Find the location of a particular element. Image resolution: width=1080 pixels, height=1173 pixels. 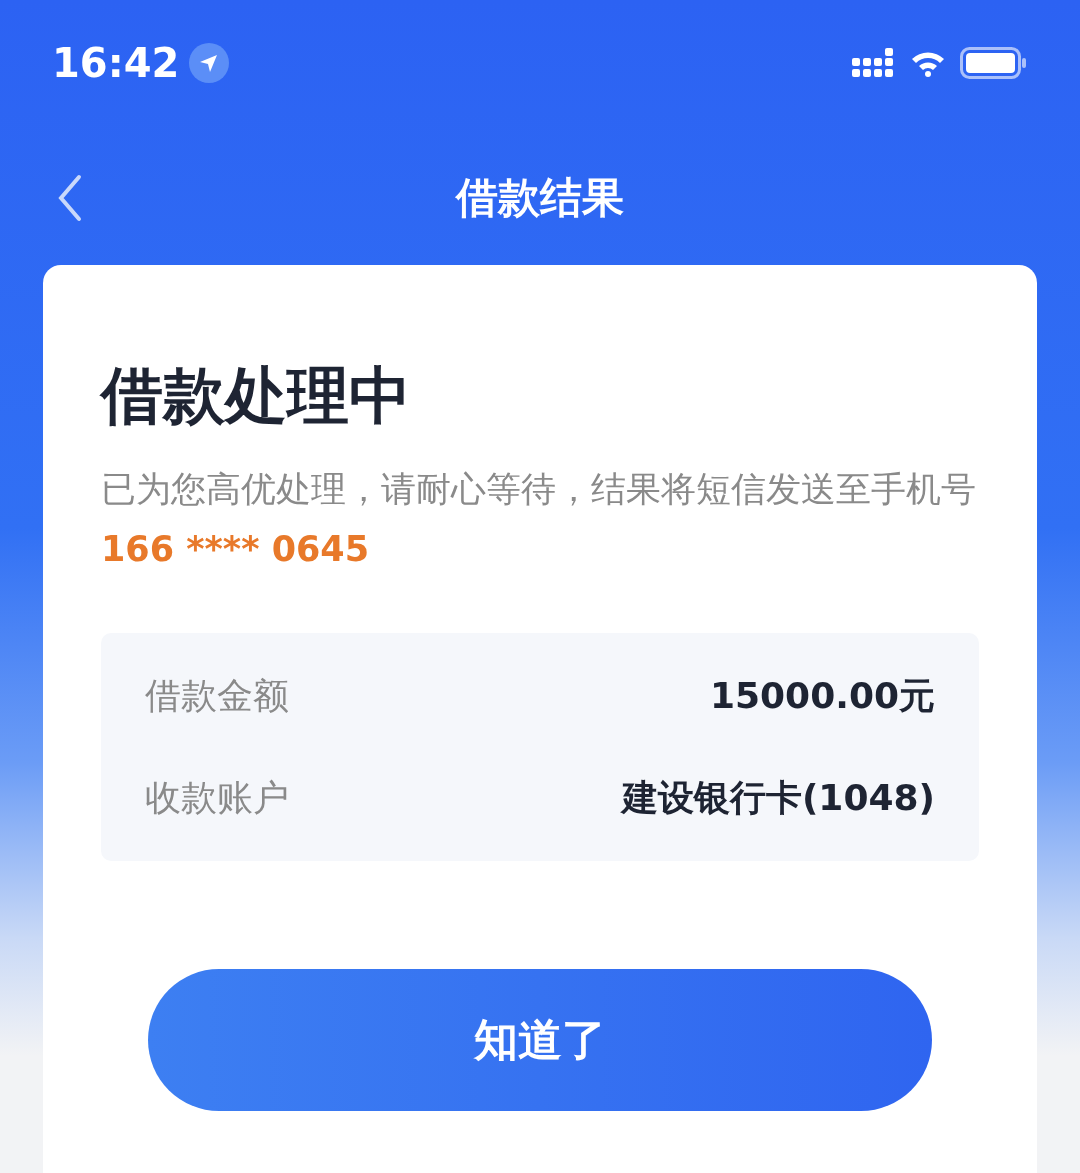

detail-label: 借款金额 is located at coordinates (217, 696).